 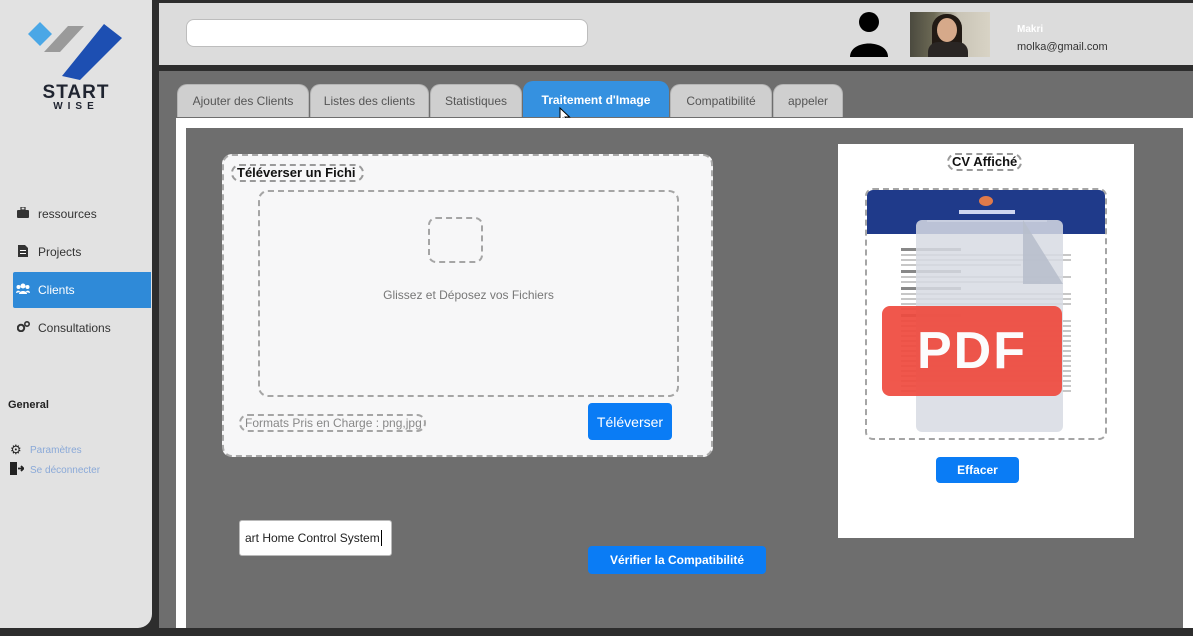 What do you see at coordinates (1062, 47) in the screenshot?
I see `user-email: molka@gmail.com` at bounding box center [1062, 47].